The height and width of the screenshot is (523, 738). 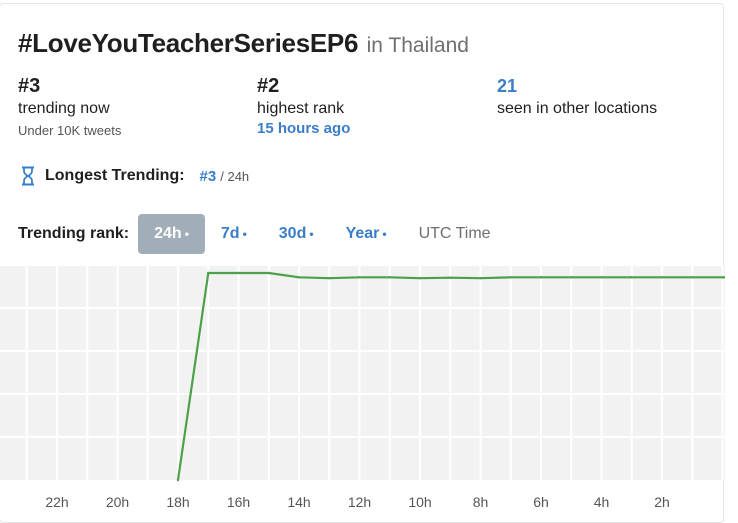 I want to click on tab-30d-label: 30d, so click(x=292, y=233).